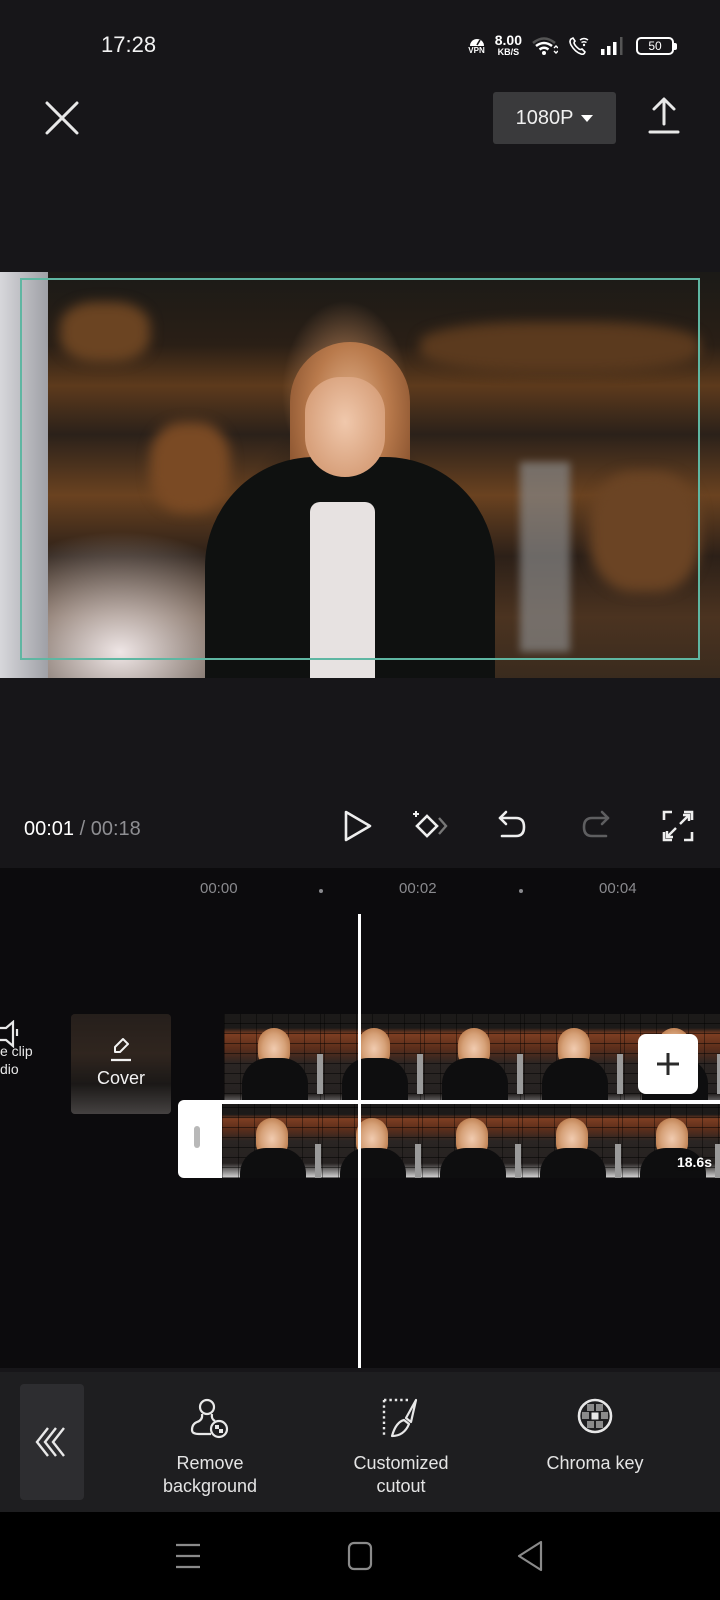 Image resolution: width=720 pixels, height=1600 pixels. What do you see at coordinates (16, 1060) in the screenshot?
I see `mute-clip-audio-label: e clip dio` at bounding box center [16, 1060].